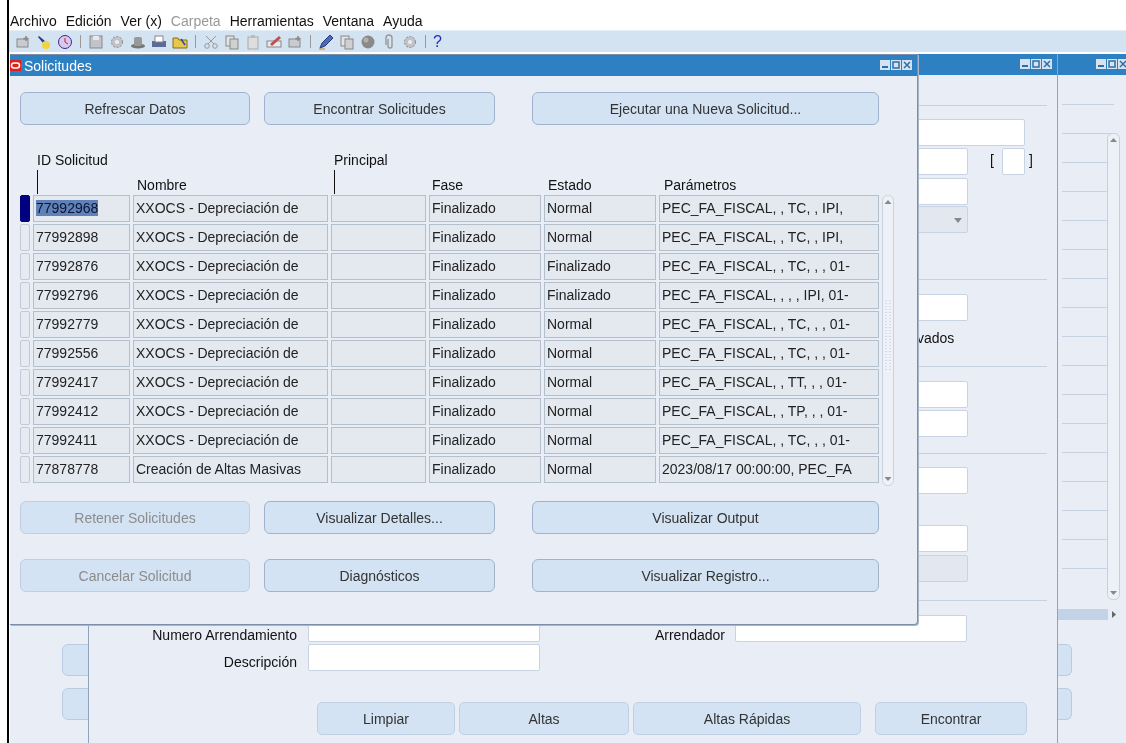  I want to click on table-cell: 77992876, so click(81, 266).